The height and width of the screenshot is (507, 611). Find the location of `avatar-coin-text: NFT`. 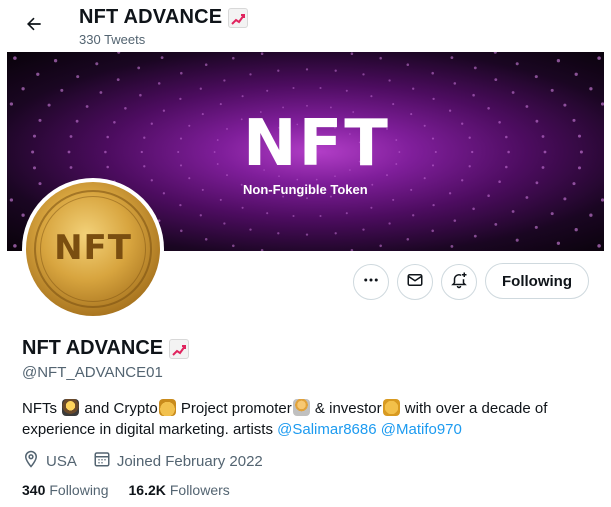

avatar-coin-text: NFT is located at coordinates (93, 248).